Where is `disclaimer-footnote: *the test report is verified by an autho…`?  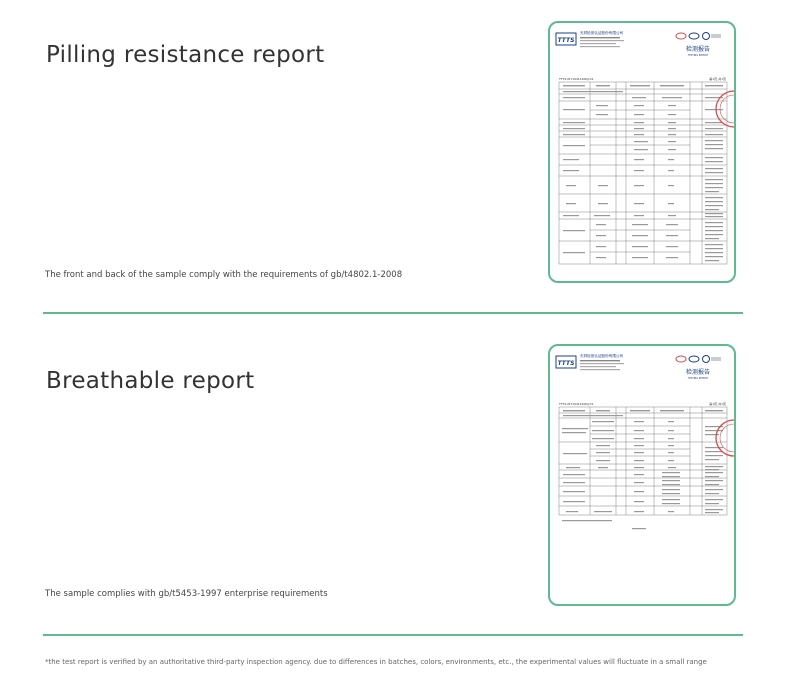 disclaimer-footnote: *the test report is verified by an autho… is located at coordinates (376, 662).